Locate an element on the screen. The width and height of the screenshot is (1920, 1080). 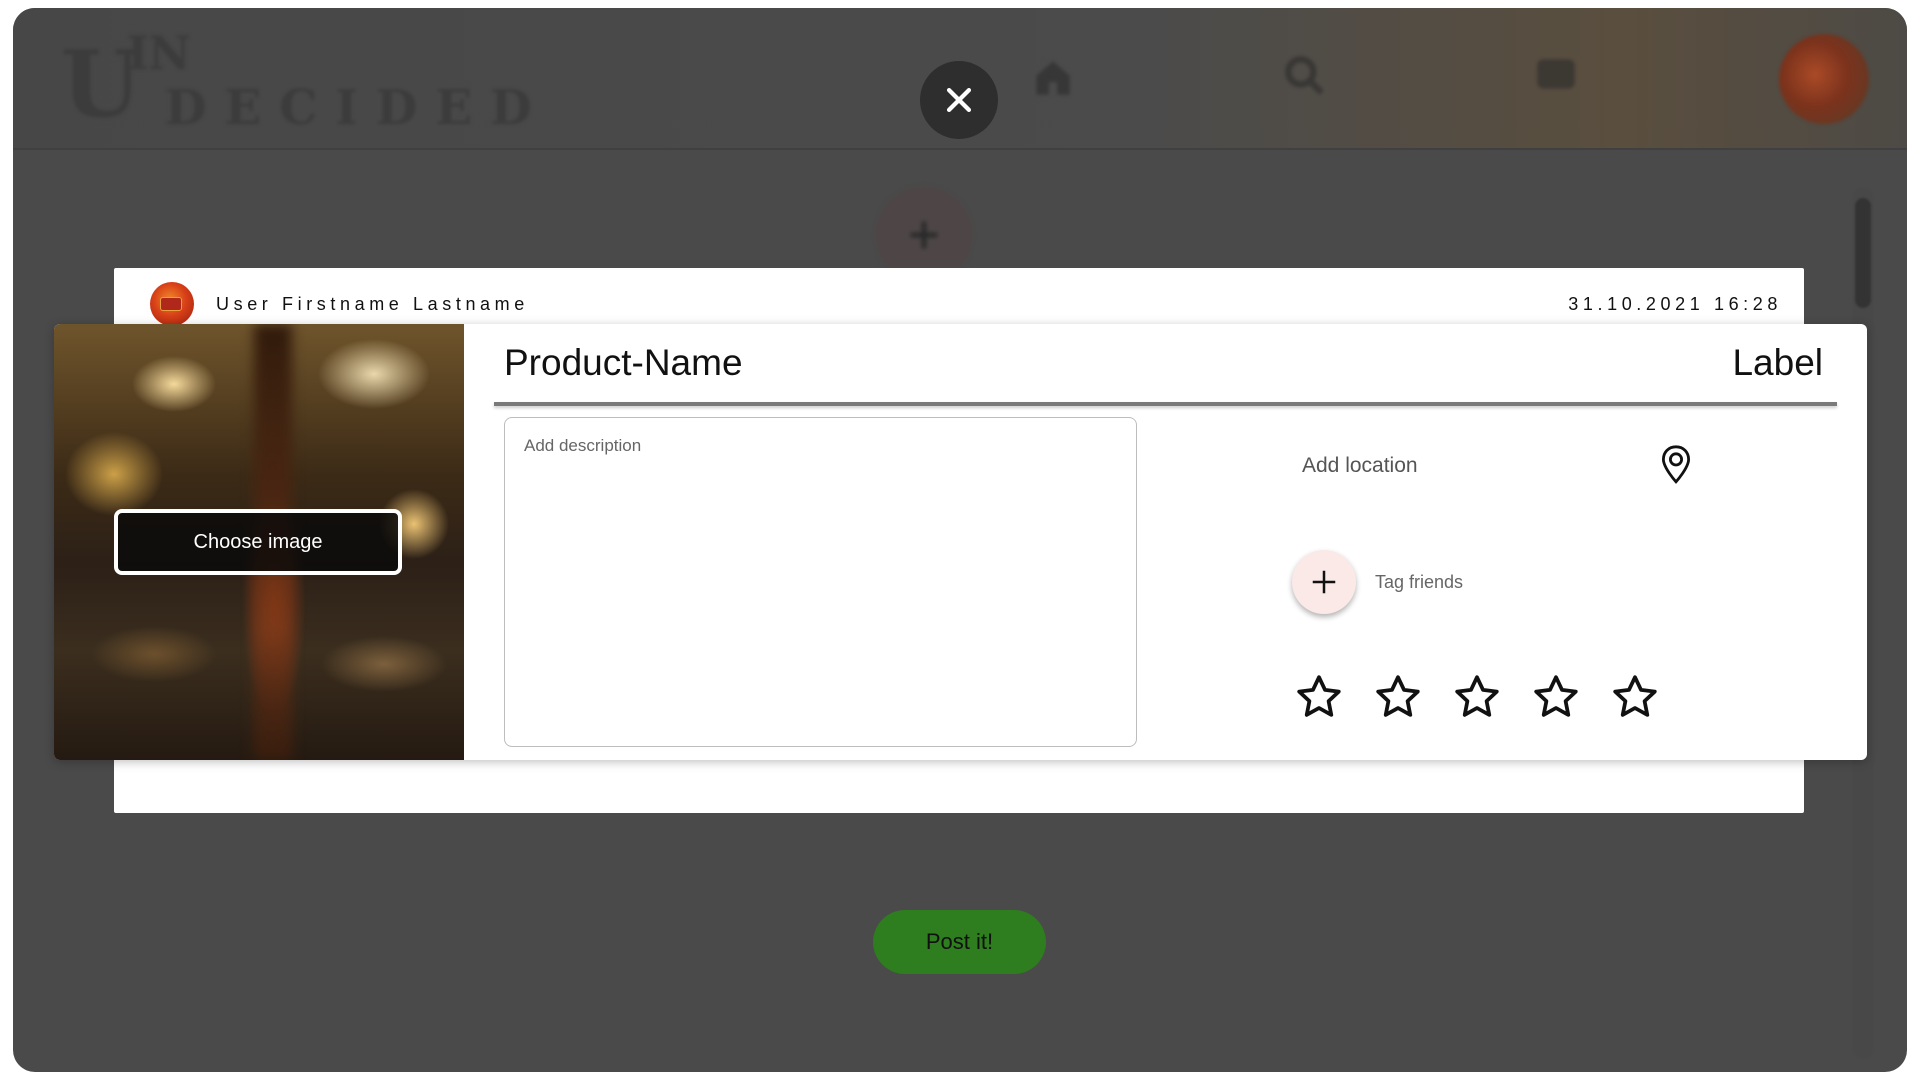
chat-icon is located at coordinates (1556, 74).